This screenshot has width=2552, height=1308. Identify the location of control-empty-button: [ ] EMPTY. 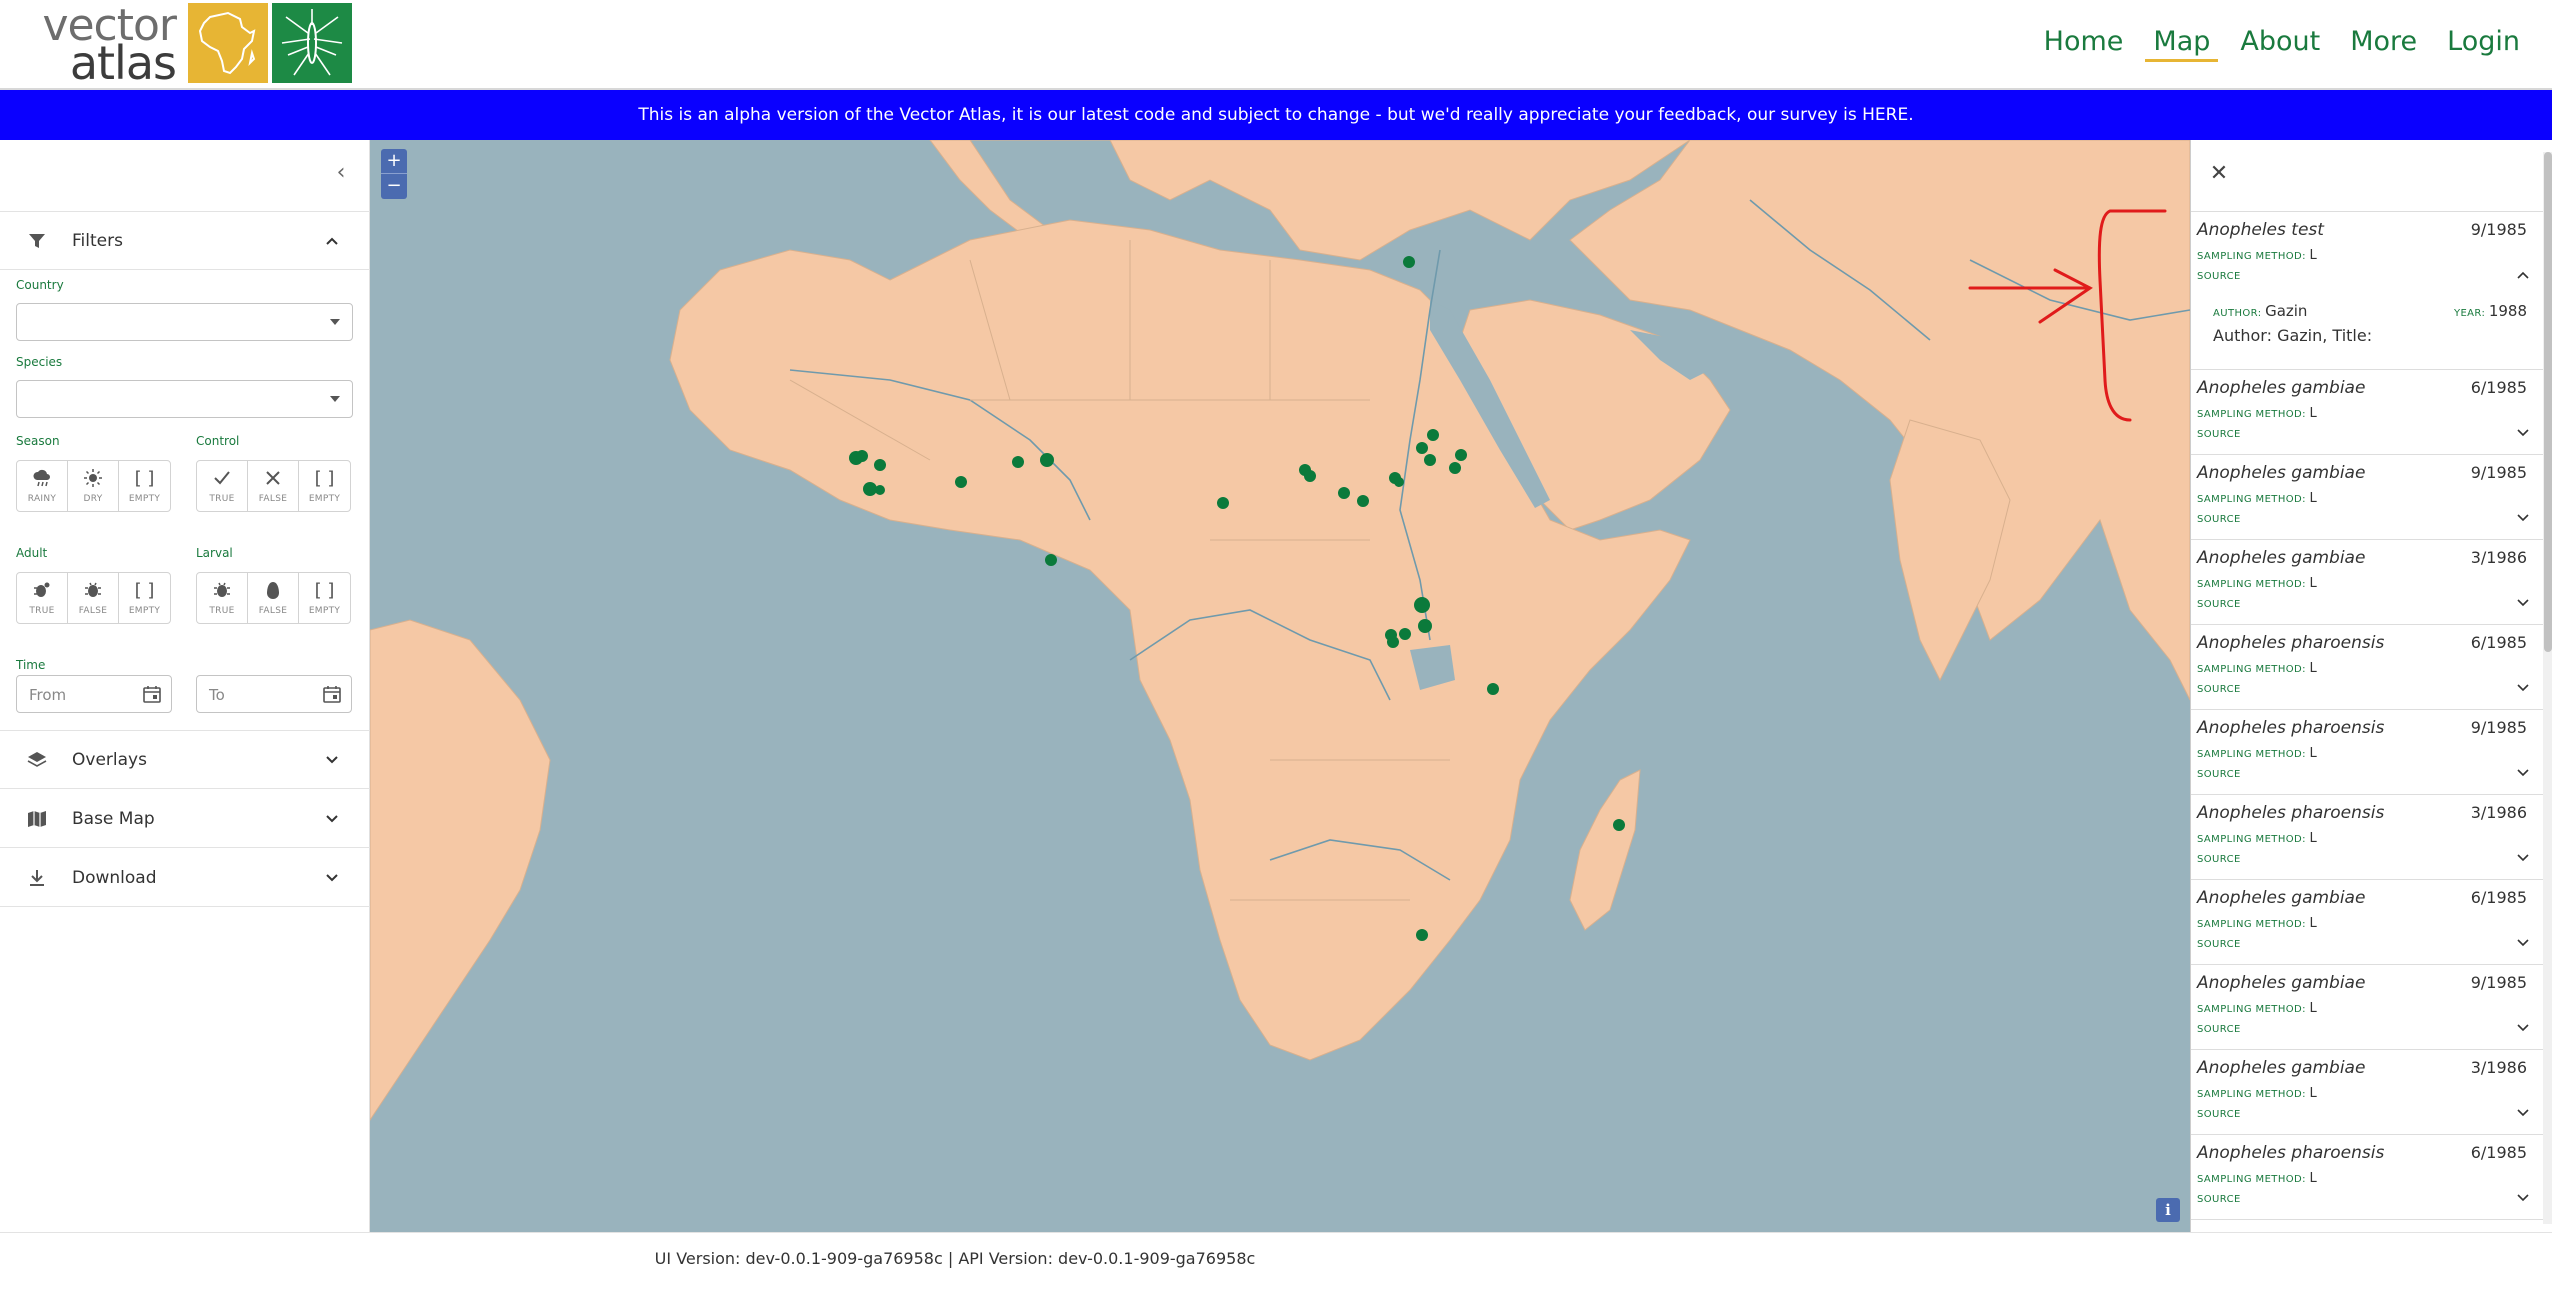
(324, 486).